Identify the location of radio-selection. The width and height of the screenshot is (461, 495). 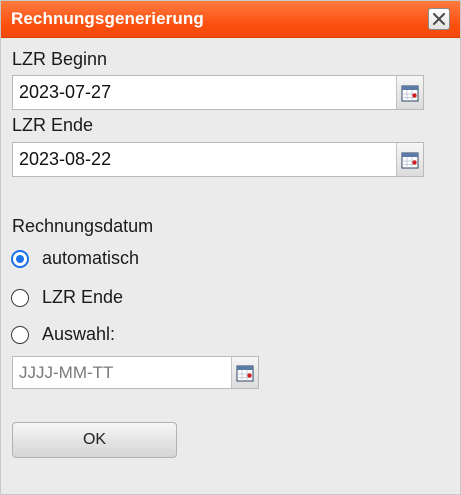
(20, 335).